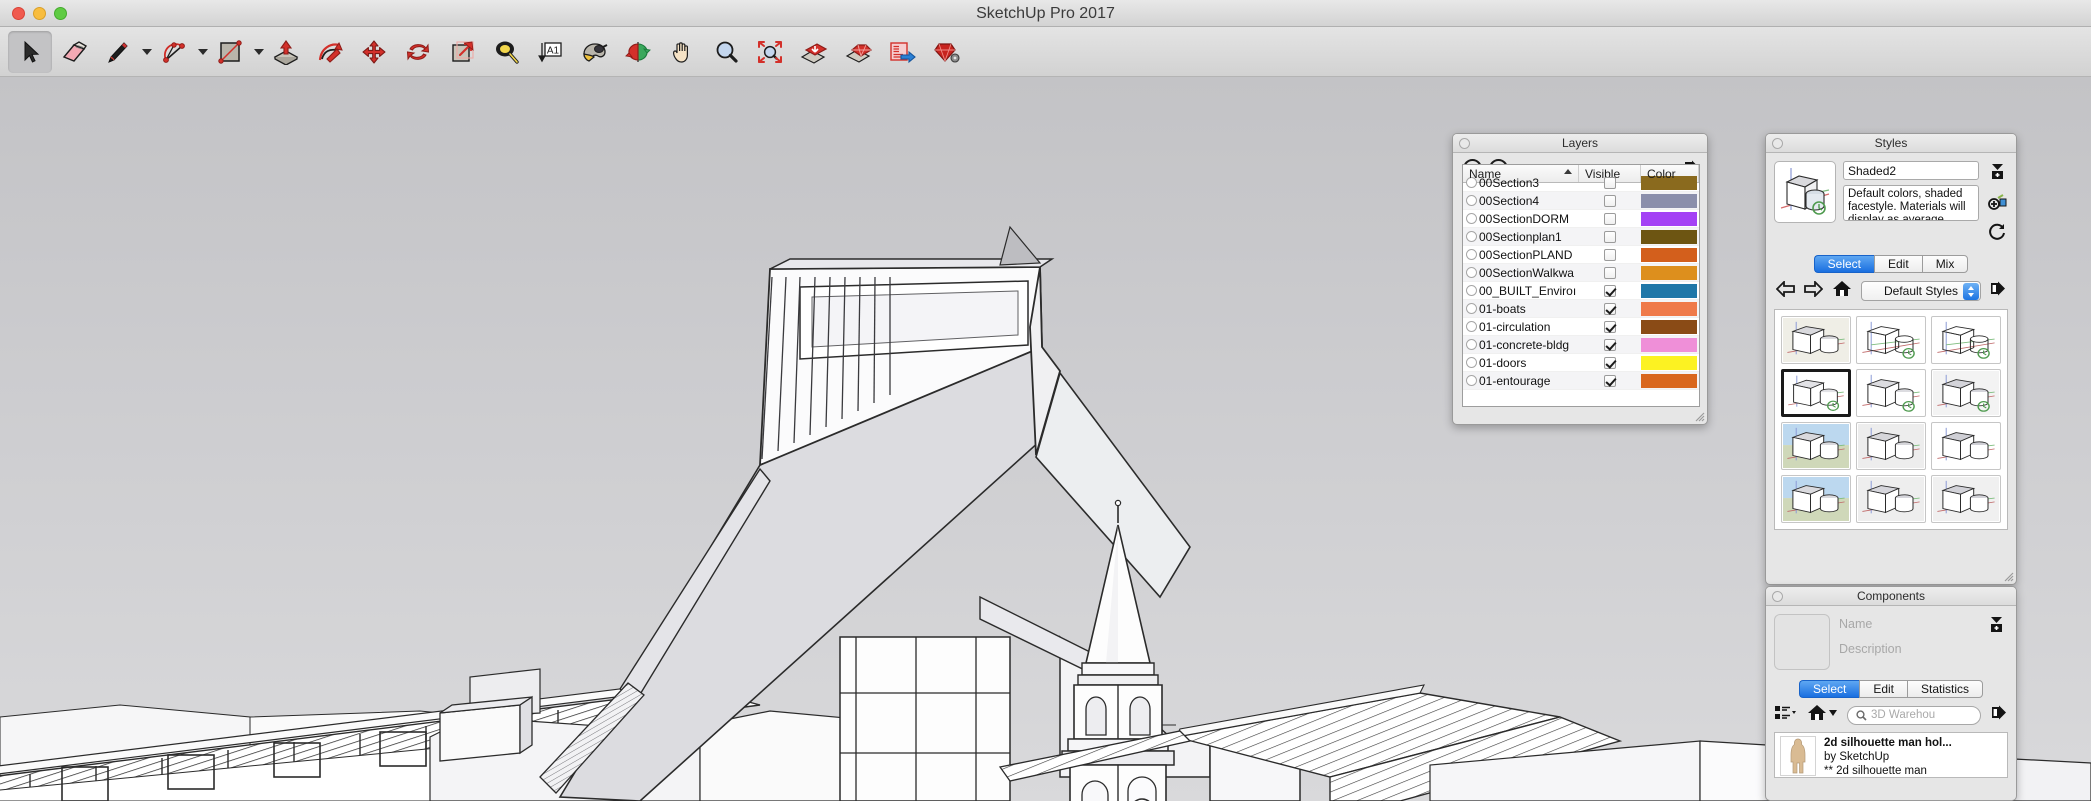  I want to click on share-model-tool, so click(858, 52).